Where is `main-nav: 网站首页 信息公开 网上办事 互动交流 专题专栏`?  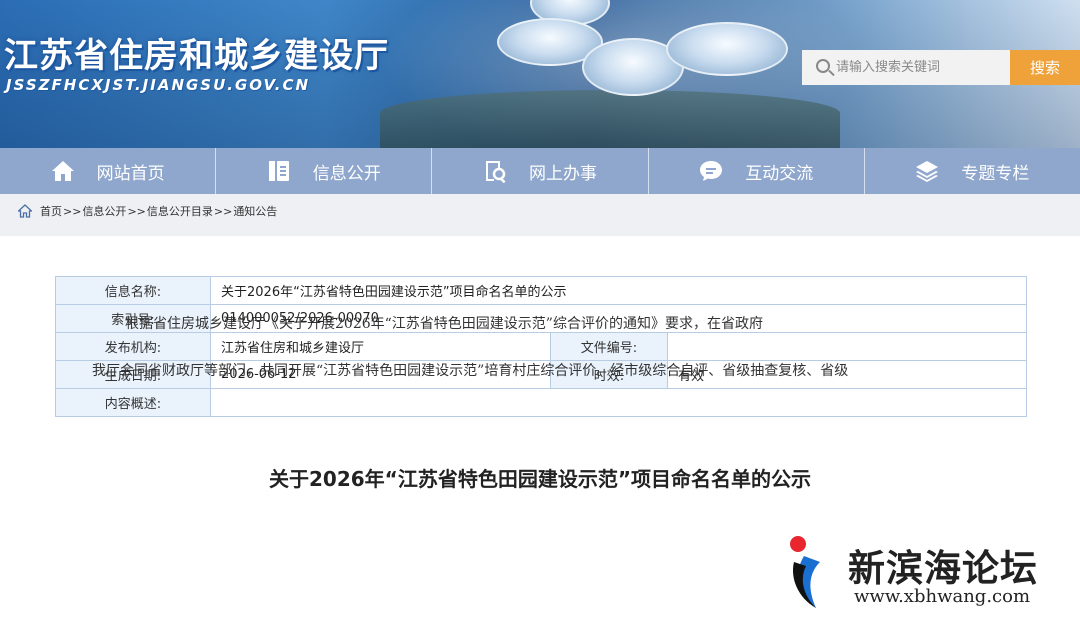 main-nav: 网站首页 信息公开 网上办事 互动交流 专题专栏 is located at coordinates (540, 171).